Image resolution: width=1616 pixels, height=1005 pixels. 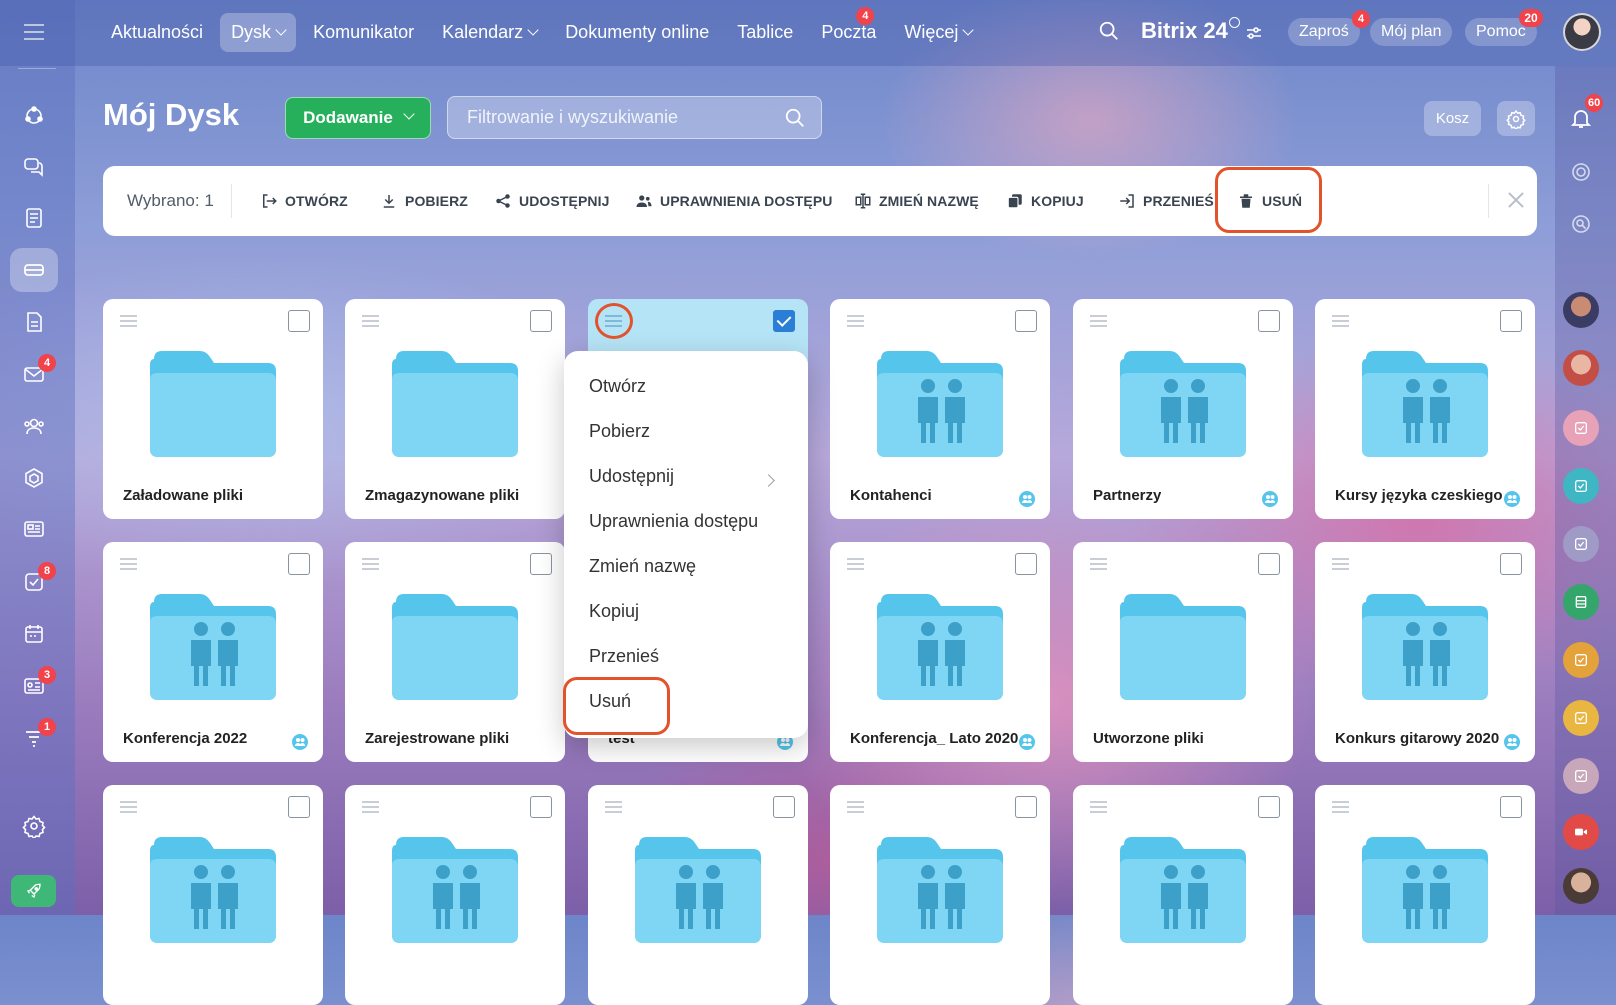 What do you see at coordinates (614, 614) in the screenshot?
I see `menu-item-copy: Kopiuj` at bounding box center [614, 614].